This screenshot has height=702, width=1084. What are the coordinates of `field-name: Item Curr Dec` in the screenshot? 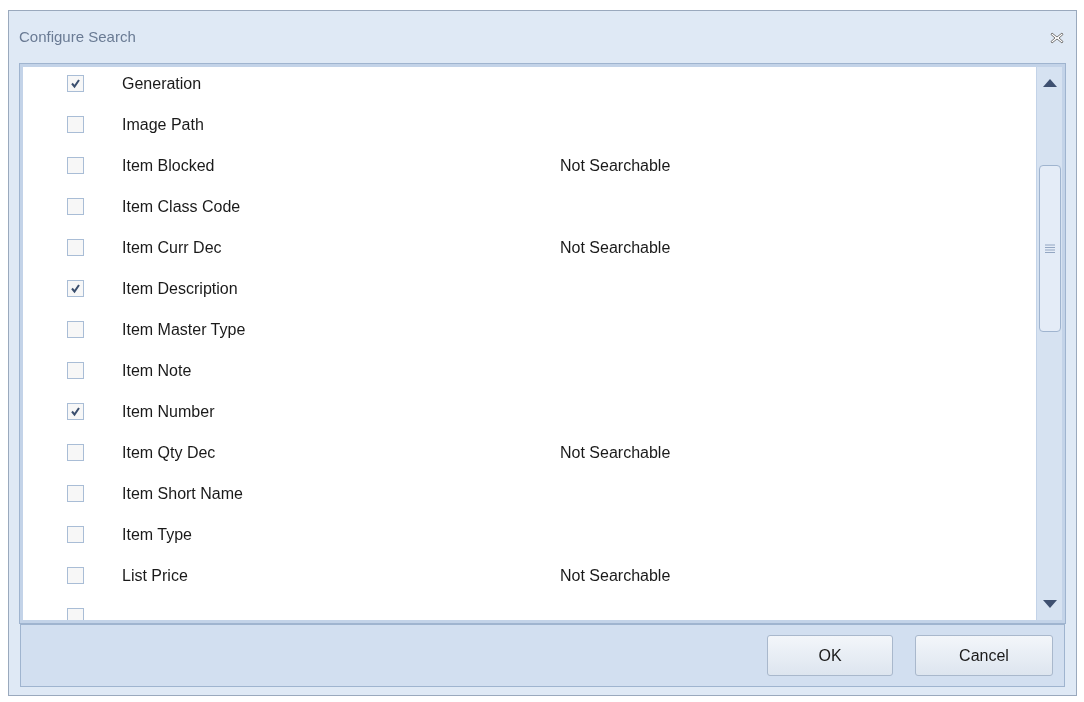 It's located at (172, 247).